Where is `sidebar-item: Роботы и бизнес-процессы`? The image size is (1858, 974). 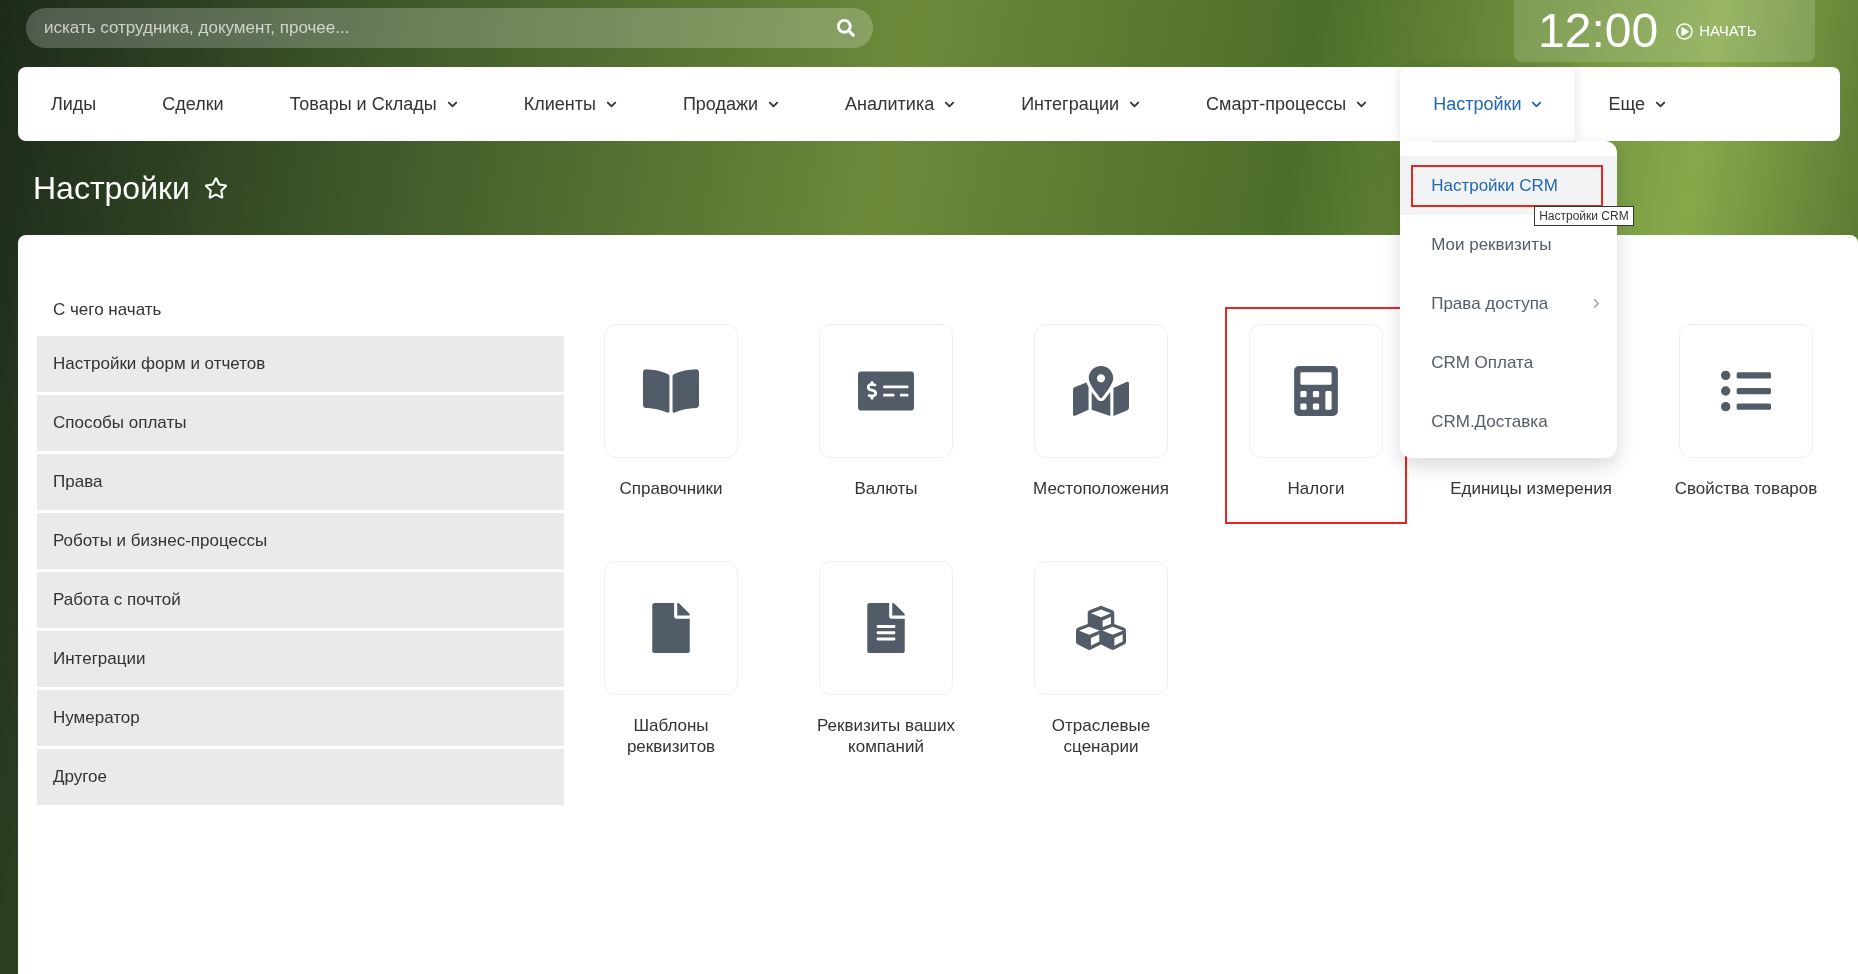
sidebar-item: Роботы и бизнес-процессы is located at coordinates (300, 541).